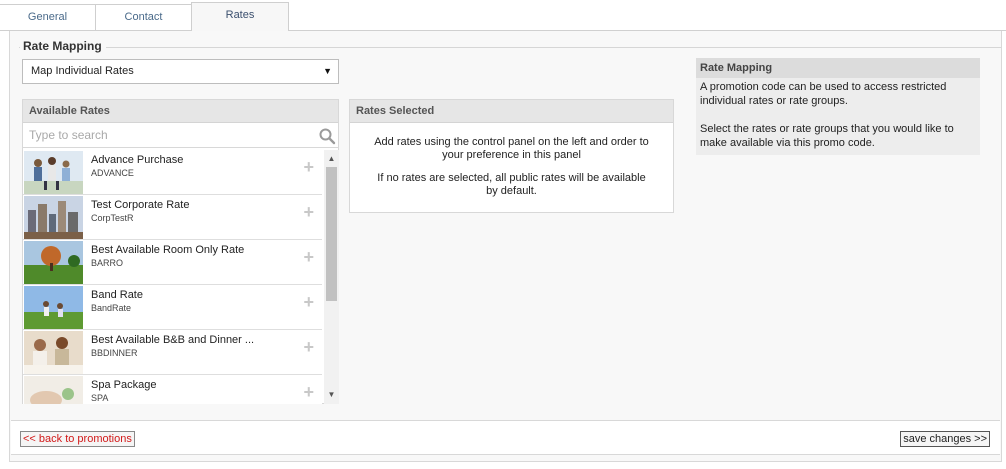 The height and width of the screenshot is (469, 1006). Describe the element at coordinates (117, 295) in the screenshot. I see `rate-name: Band Rate` at that location.